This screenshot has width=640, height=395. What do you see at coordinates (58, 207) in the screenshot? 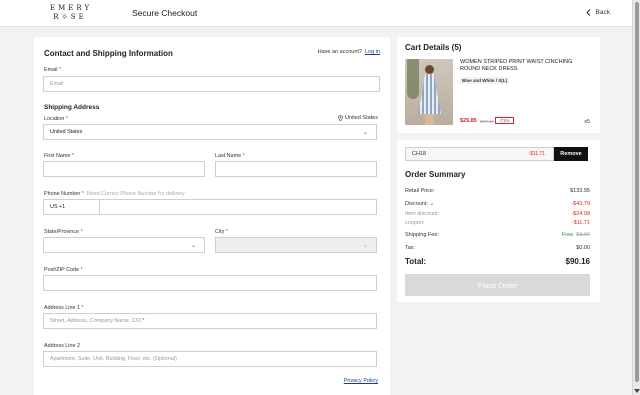
I see `phone-code-value: US +1` at bounding box center [58, 207].